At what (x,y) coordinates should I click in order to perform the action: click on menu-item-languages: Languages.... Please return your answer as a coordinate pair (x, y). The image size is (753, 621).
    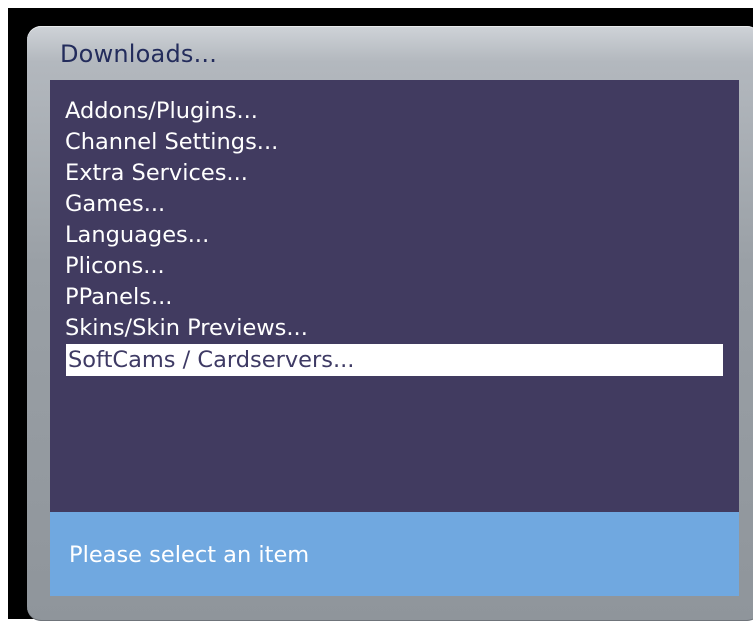
    Looking at the image, I should click on (137, 235).